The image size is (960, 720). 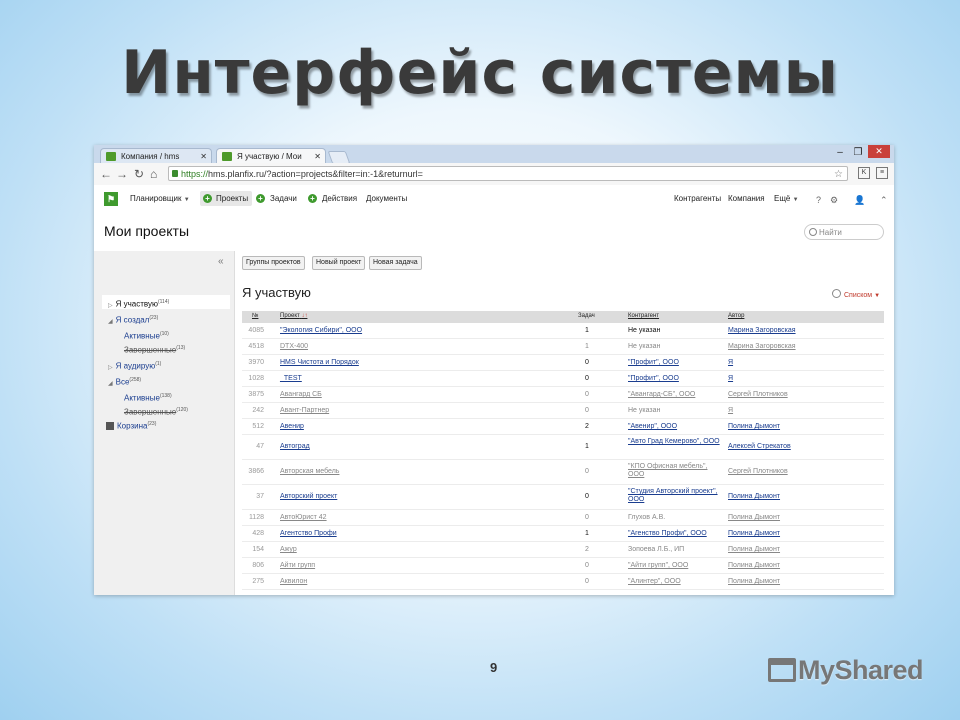 I want to click on cell-project-link: Айти групп, so click(x=297, y=566).